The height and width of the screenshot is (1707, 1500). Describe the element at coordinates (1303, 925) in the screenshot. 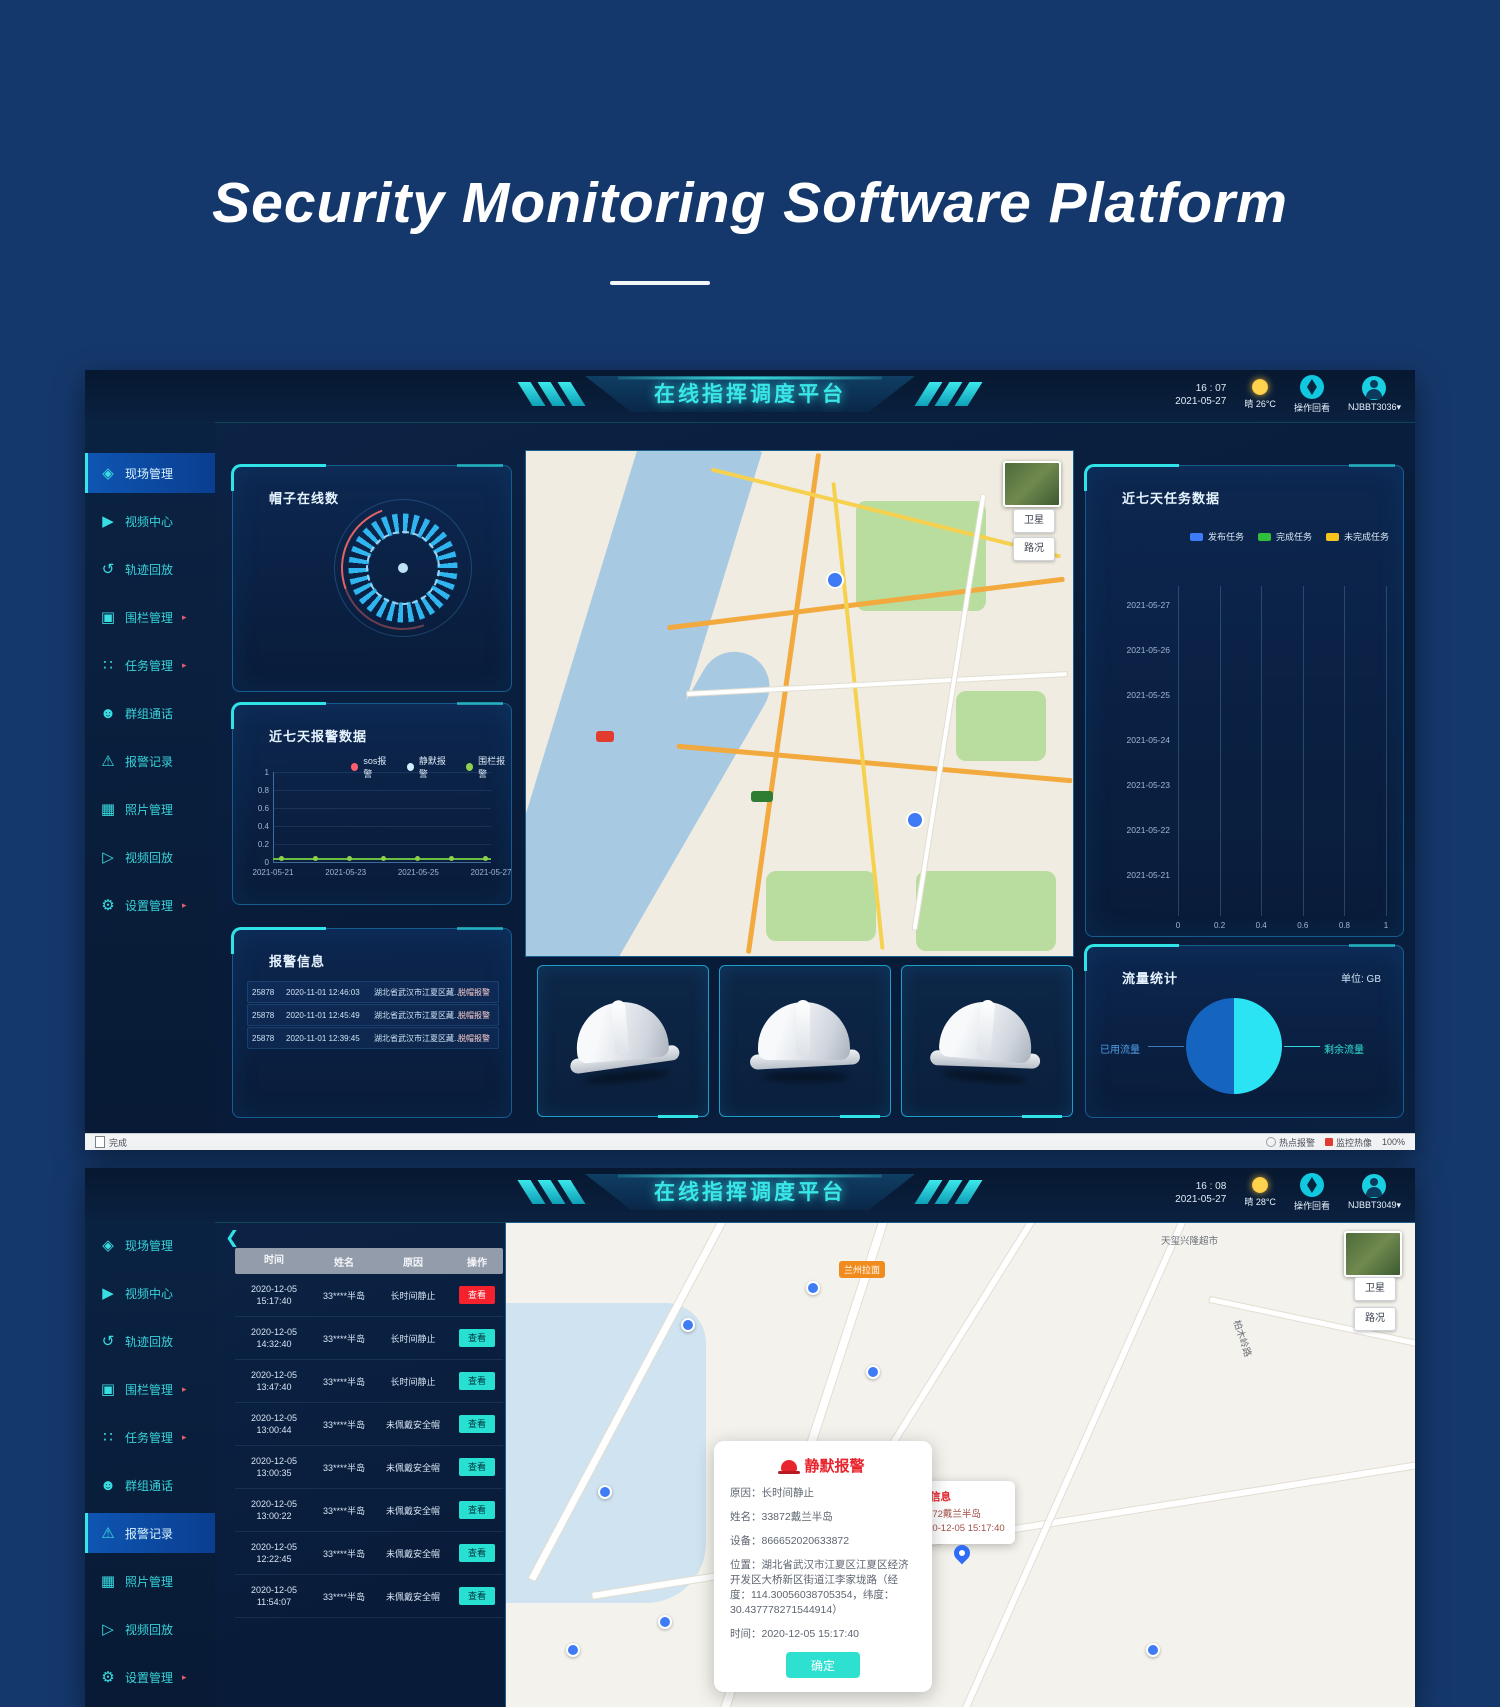

I see `task-xtick: 0.6` at that location.